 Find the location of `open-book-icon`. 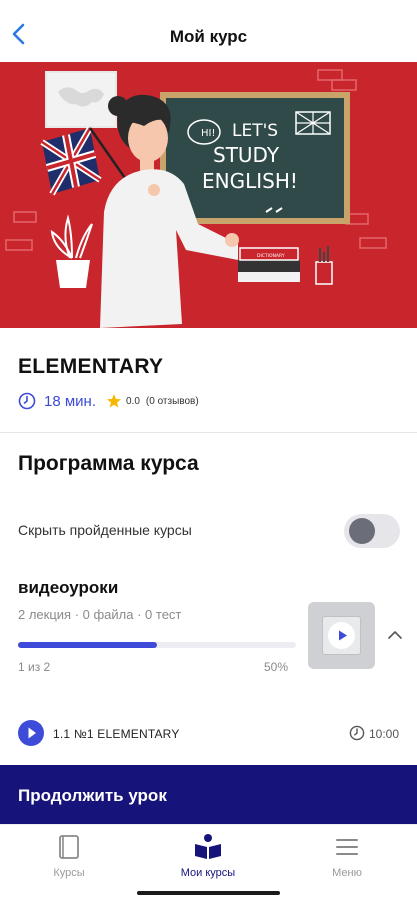

open-book-icon is located at coordinates (208, 846).